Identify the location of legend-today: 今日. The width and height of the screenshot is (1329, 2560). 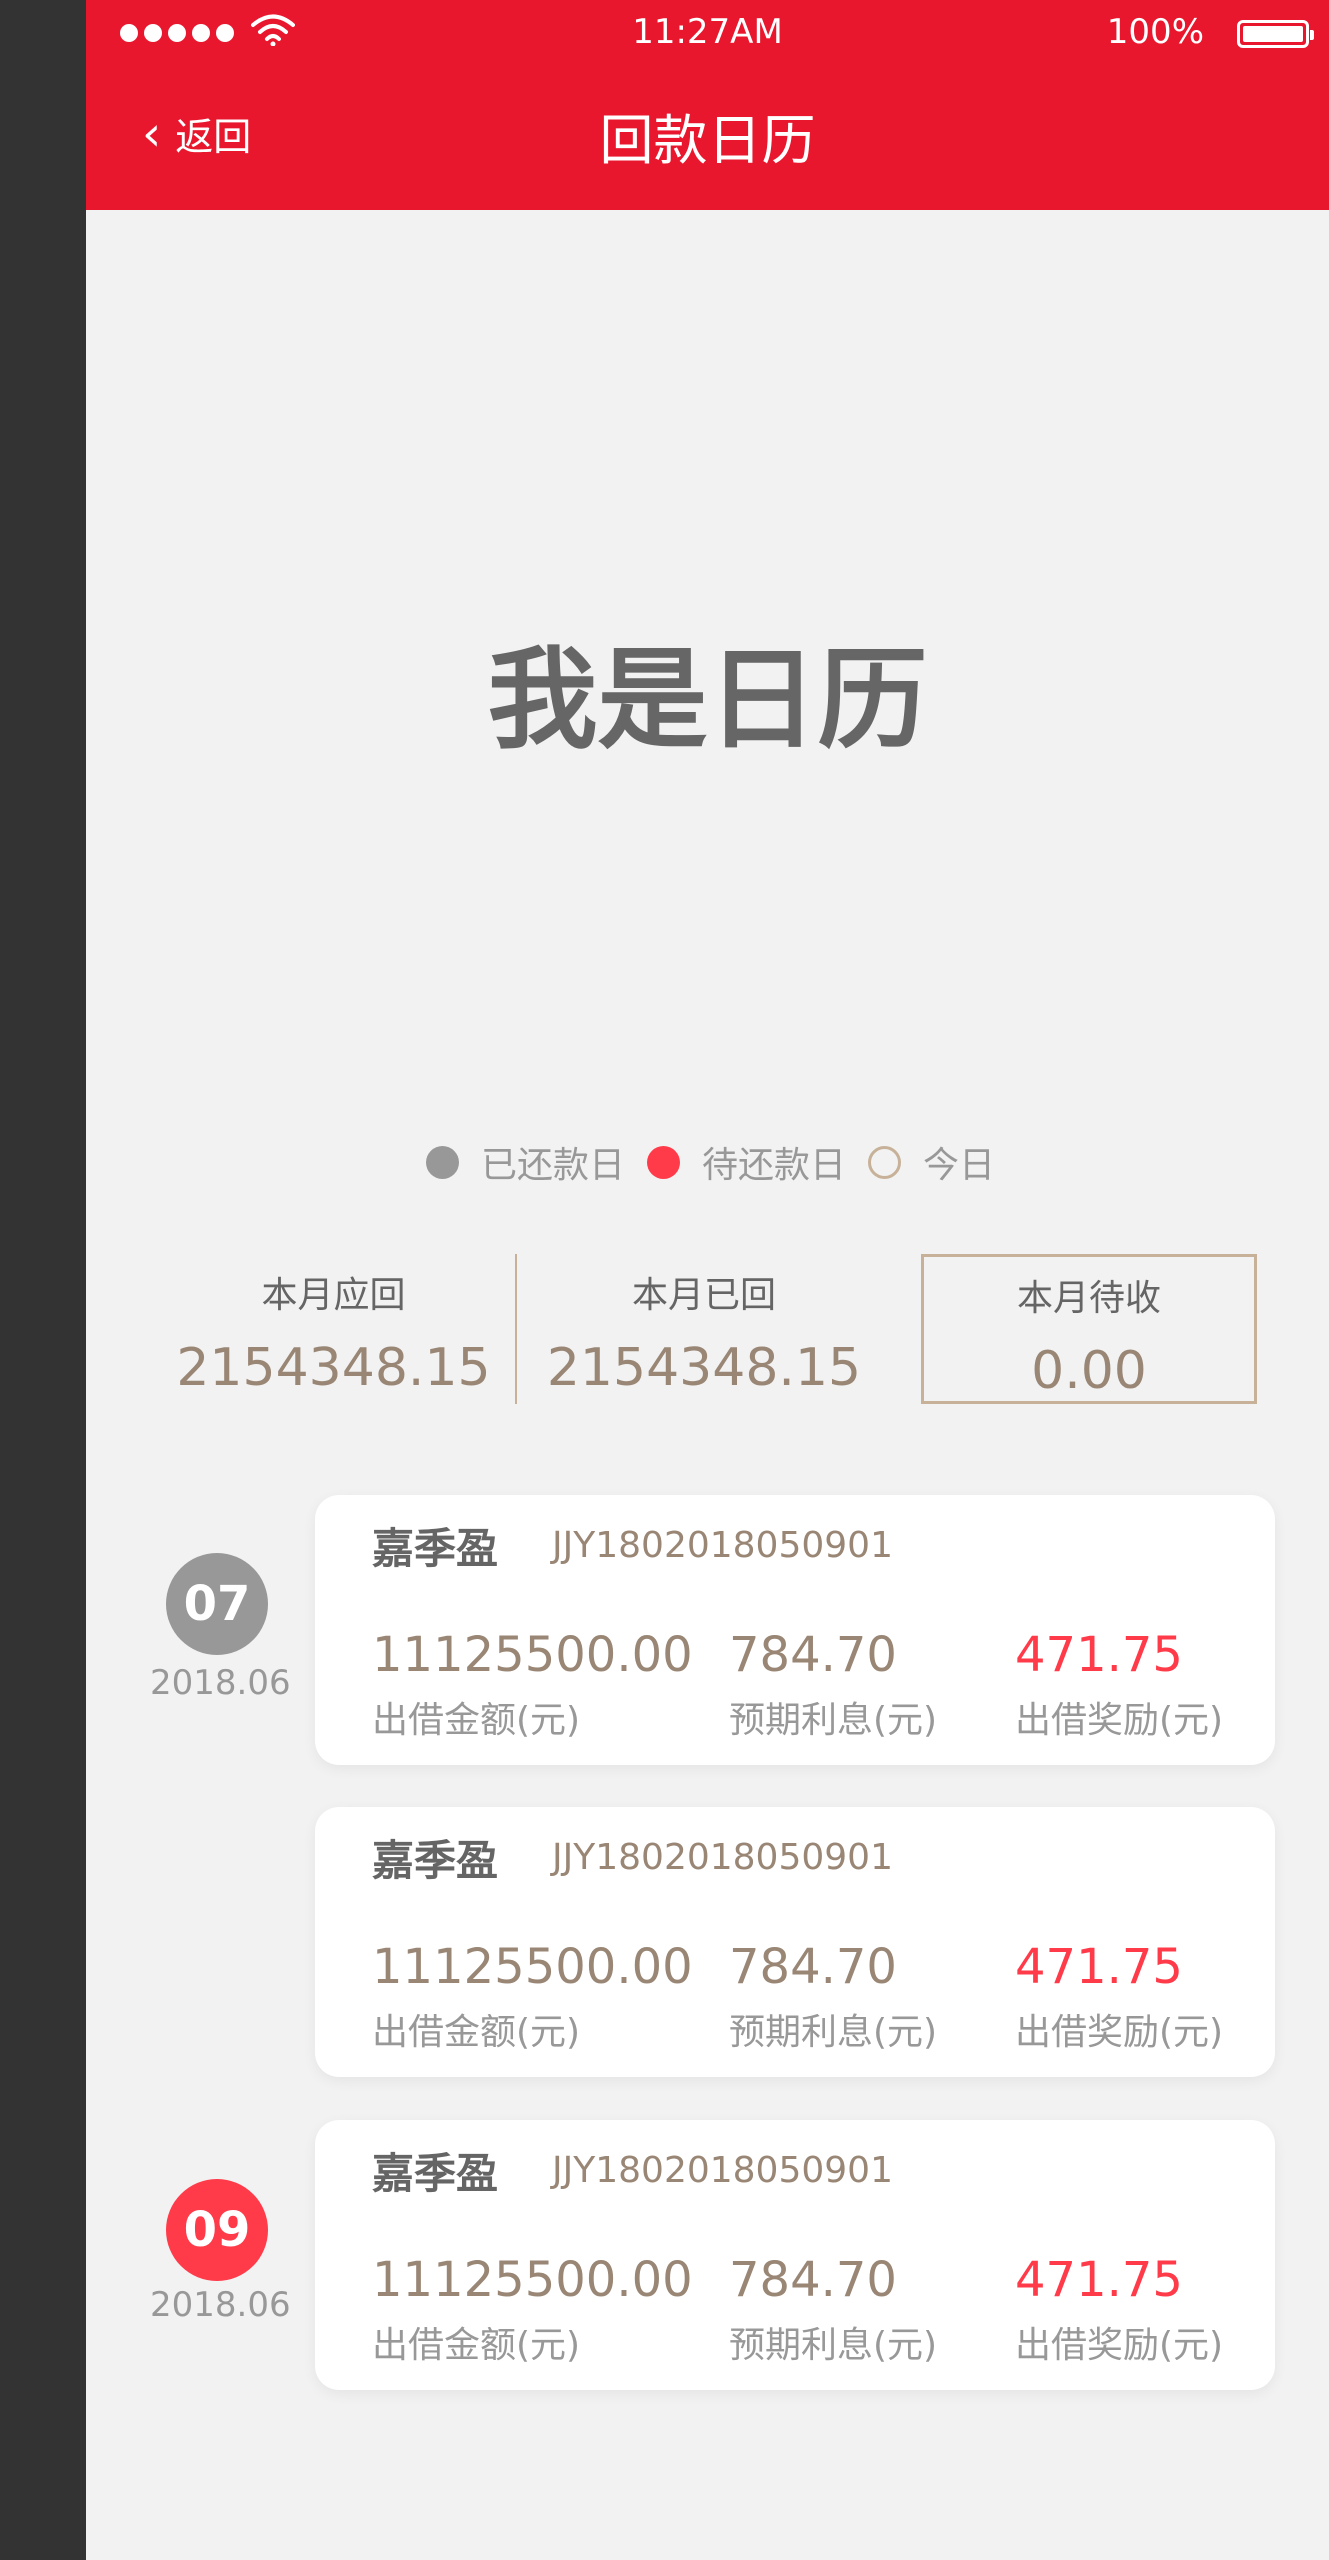
(931, 1162).